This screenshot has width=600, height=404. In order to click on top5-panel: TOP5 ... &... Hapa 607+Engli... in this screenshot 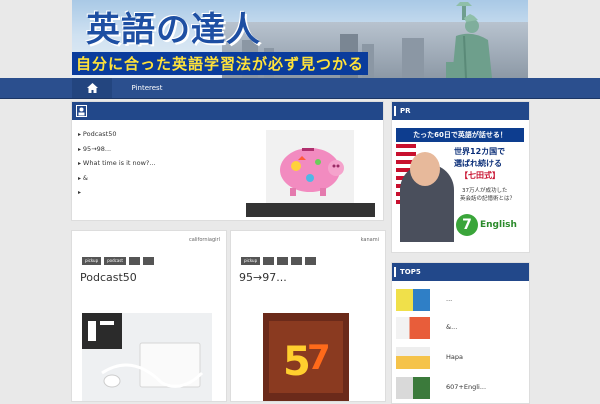, I will do `click(460, 333)`.